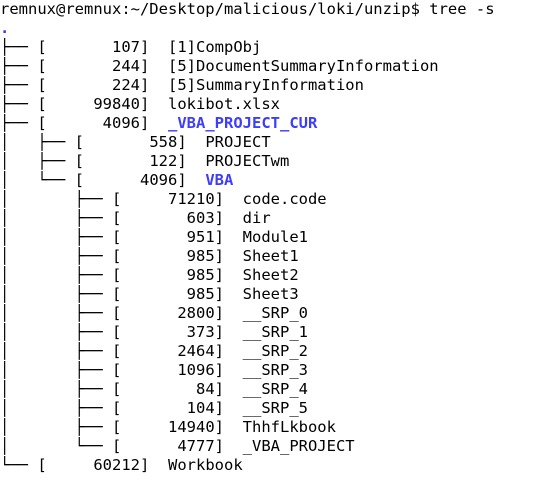 The image size is (537, 481). What do you see at coordinates (172, 389) in the screenshot?
I see `file-size: 84]` at bounding box center [172, 389].